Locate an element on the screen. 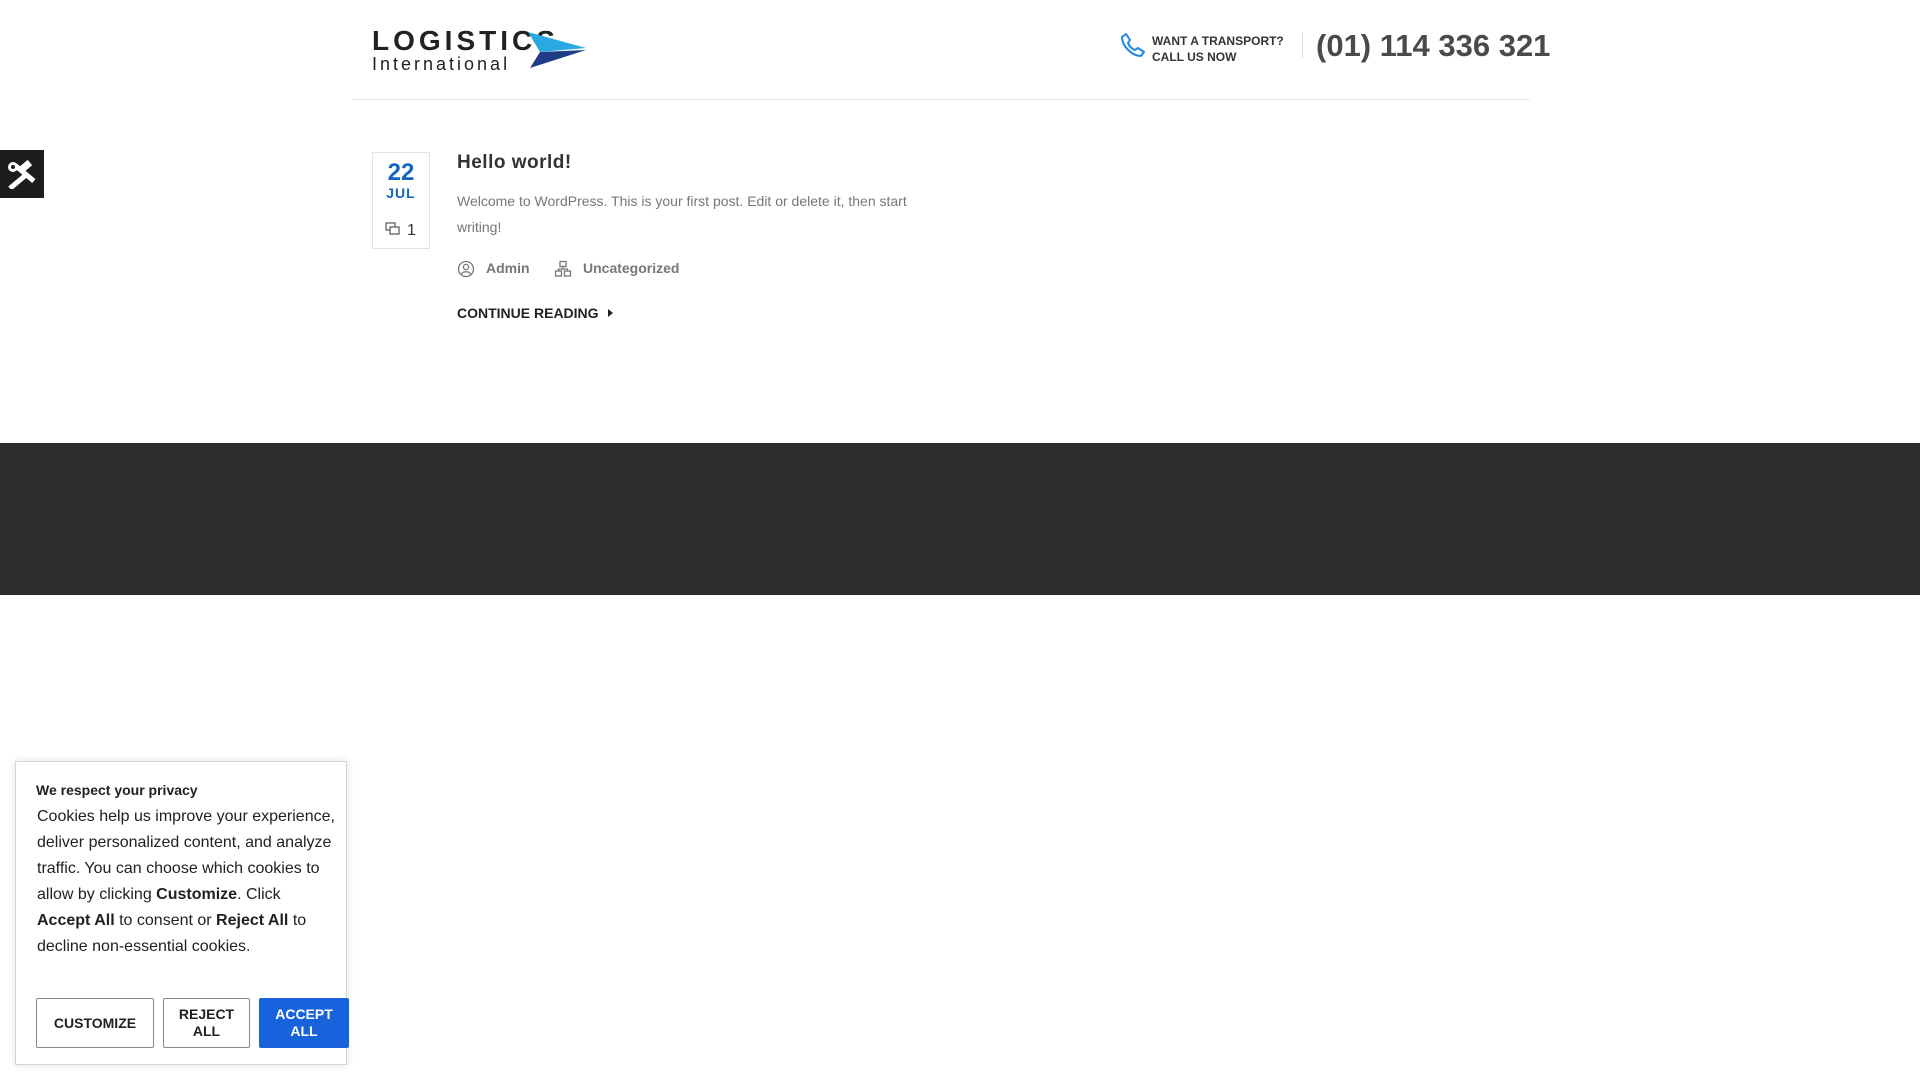  reject-all-label-line2: ALL is located at coordinates (206, 1031).